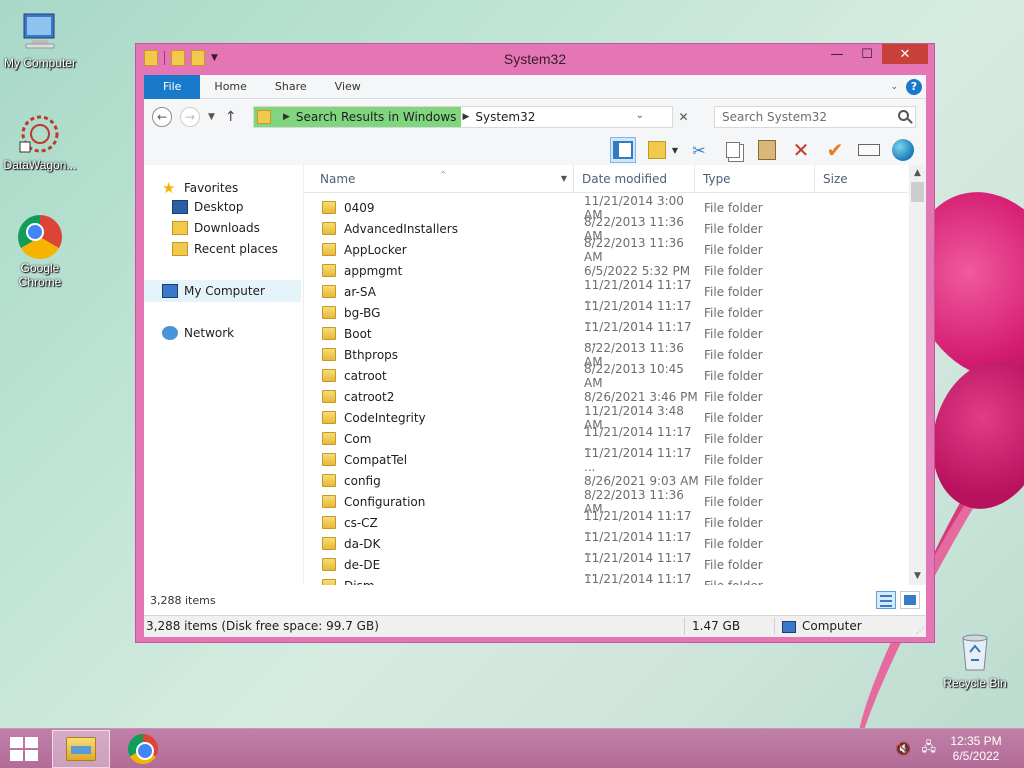 This screenshot has height=768, width=1024. Describe the element at coordinates (657, 150) in the screenshot. I see `properties-button` at that location.